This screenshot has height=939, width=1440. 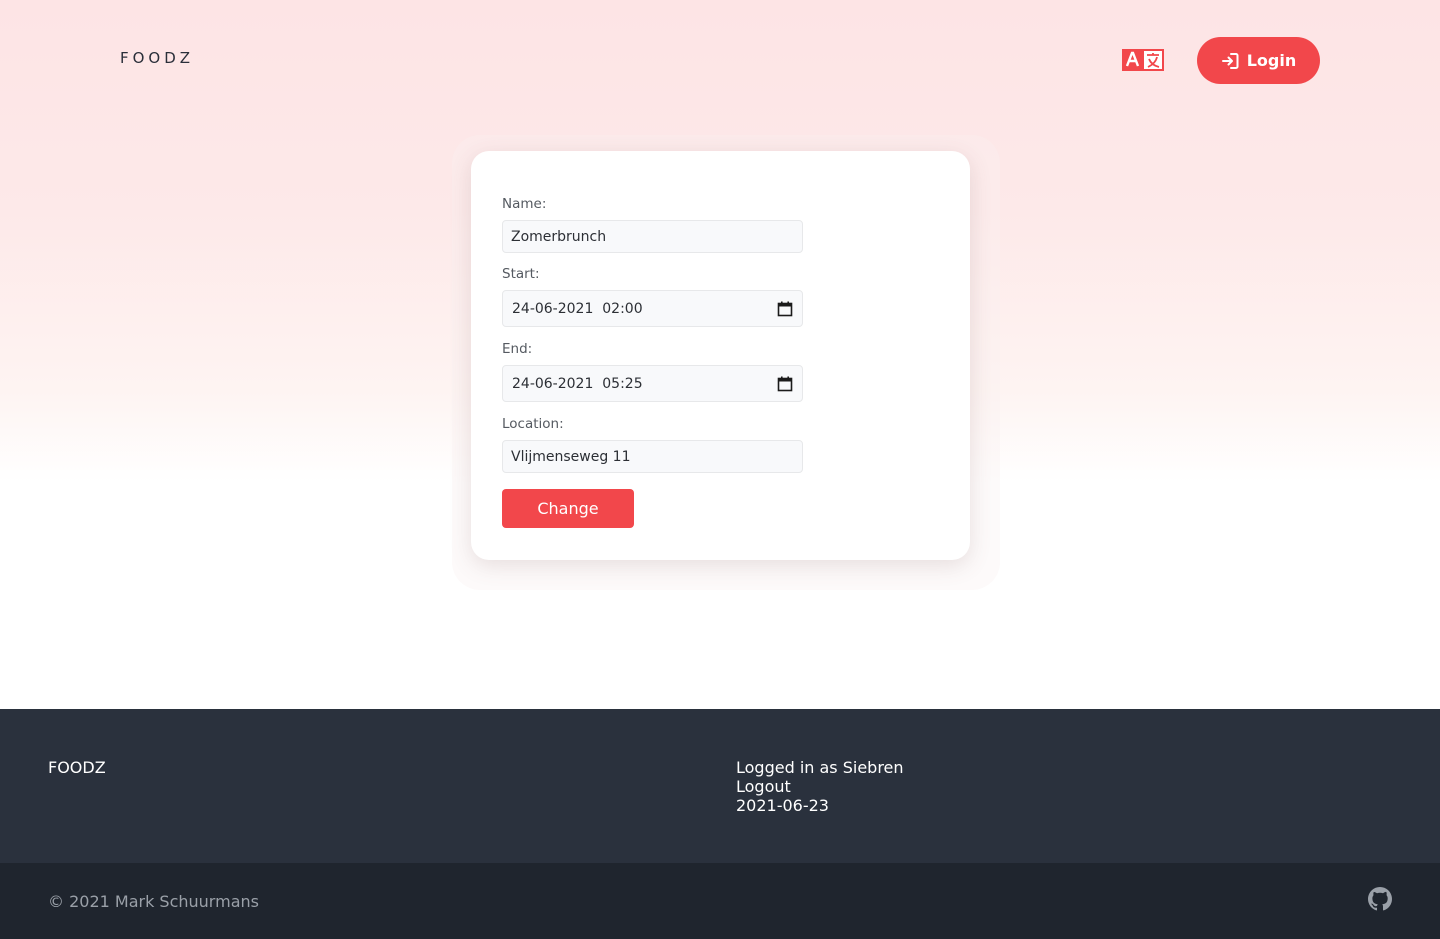 I want to click on login-button: Login, so click(x=1258, y=60).